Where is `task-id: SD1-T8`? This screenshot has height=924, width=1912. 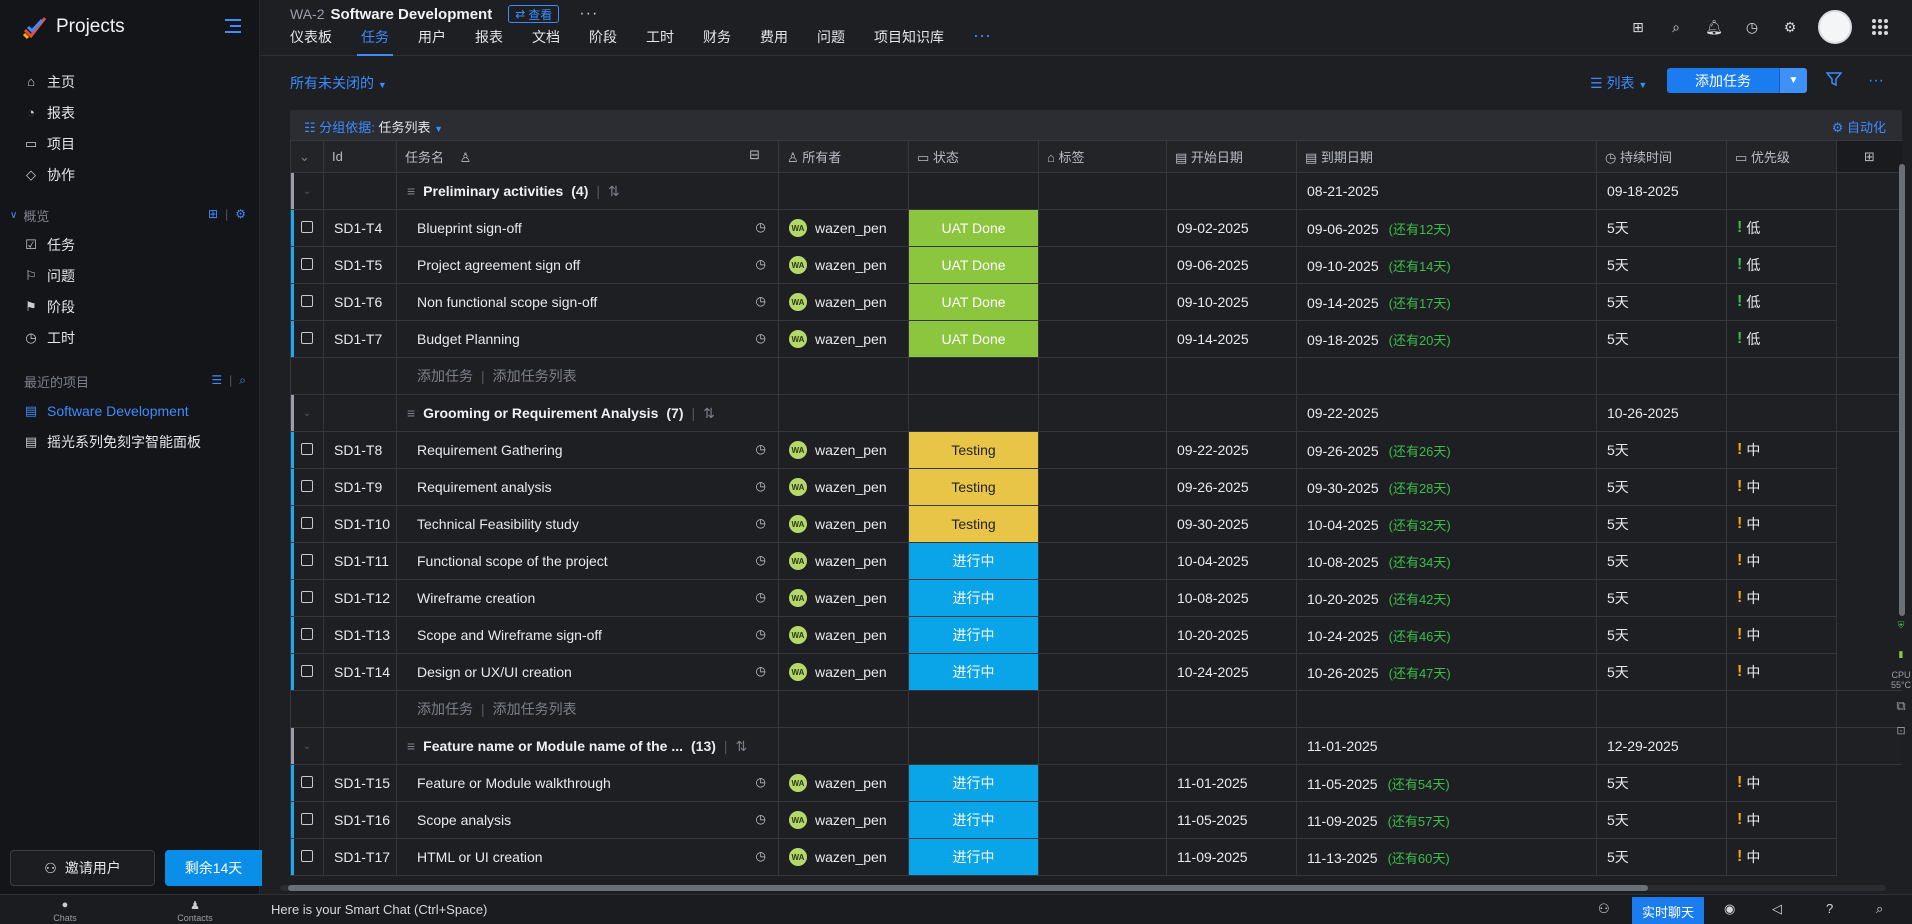 task-id: SD1-T8 is located at coordinates (360, 450).